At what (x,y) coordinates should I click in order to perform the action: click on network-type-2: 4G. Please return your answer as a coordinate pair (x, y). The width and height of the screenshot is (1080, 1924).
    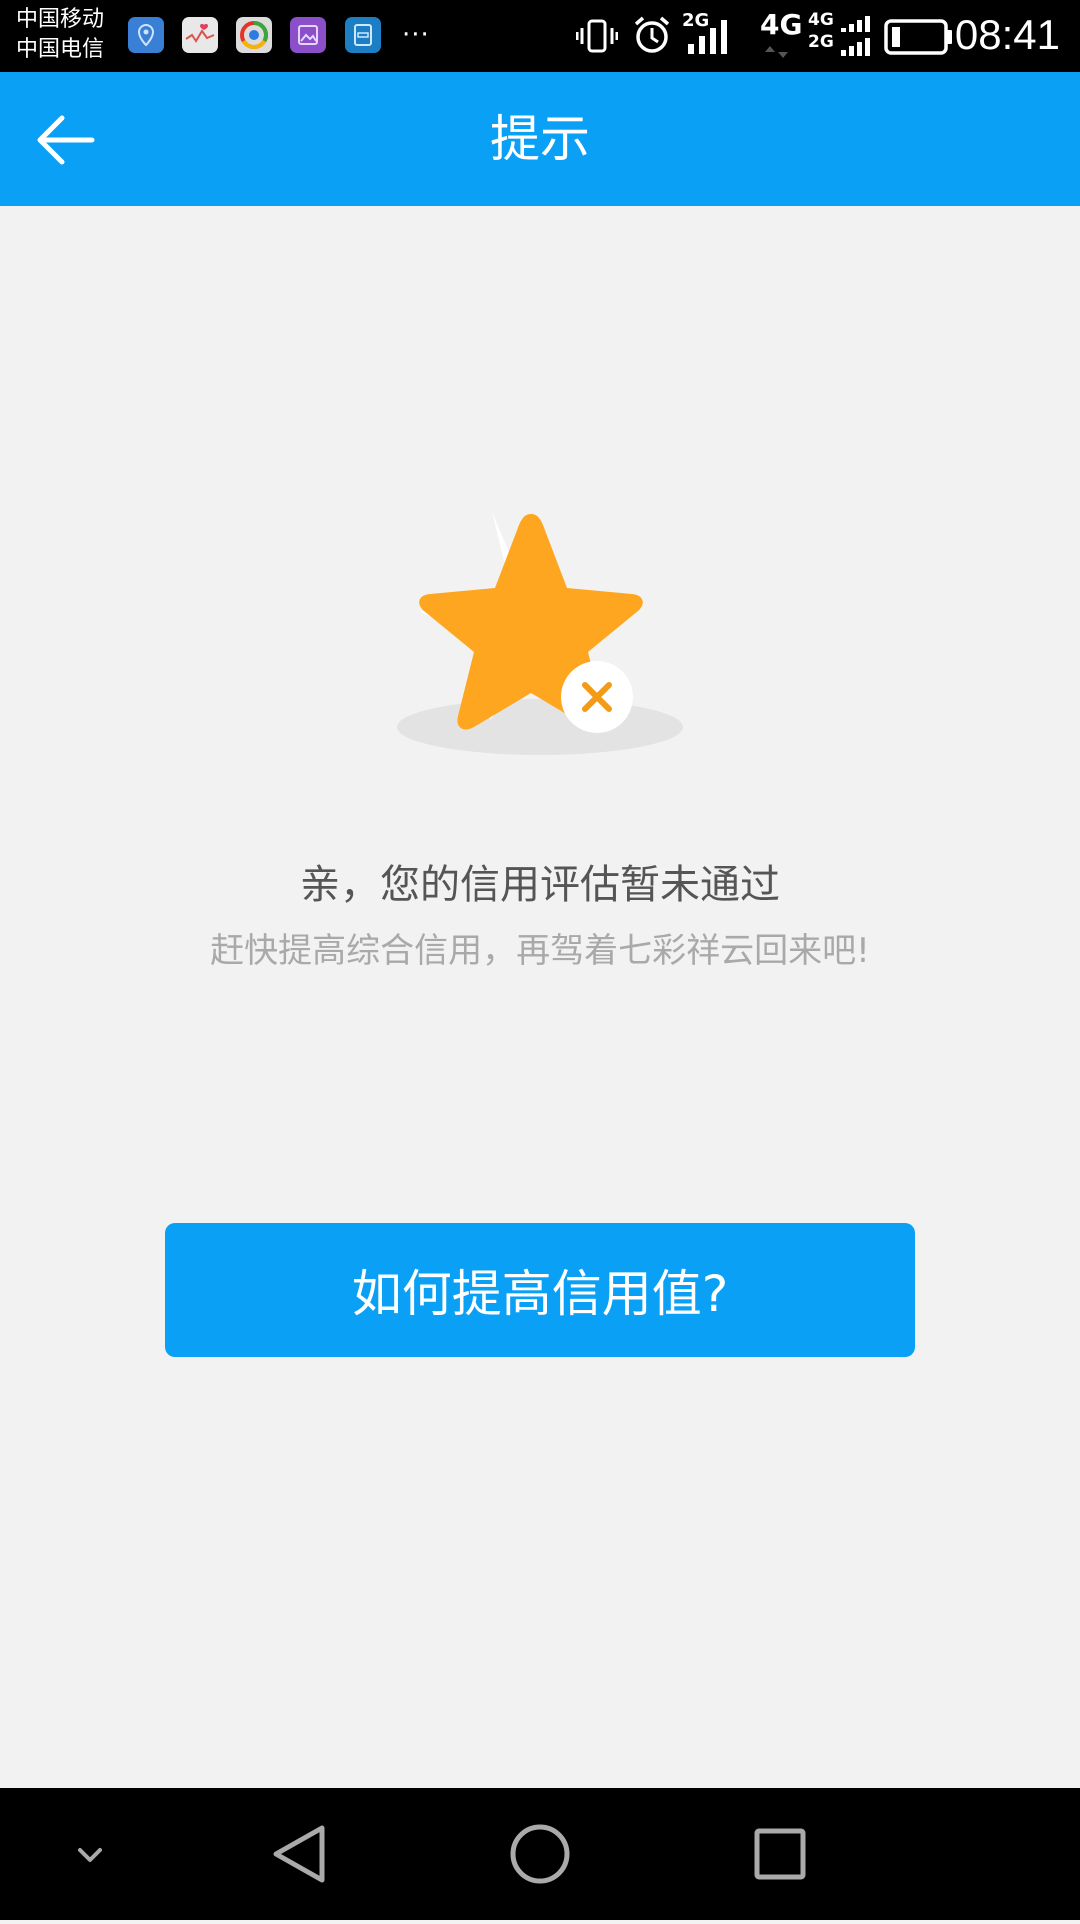
    Looking at the image, I should click on (781, 24).